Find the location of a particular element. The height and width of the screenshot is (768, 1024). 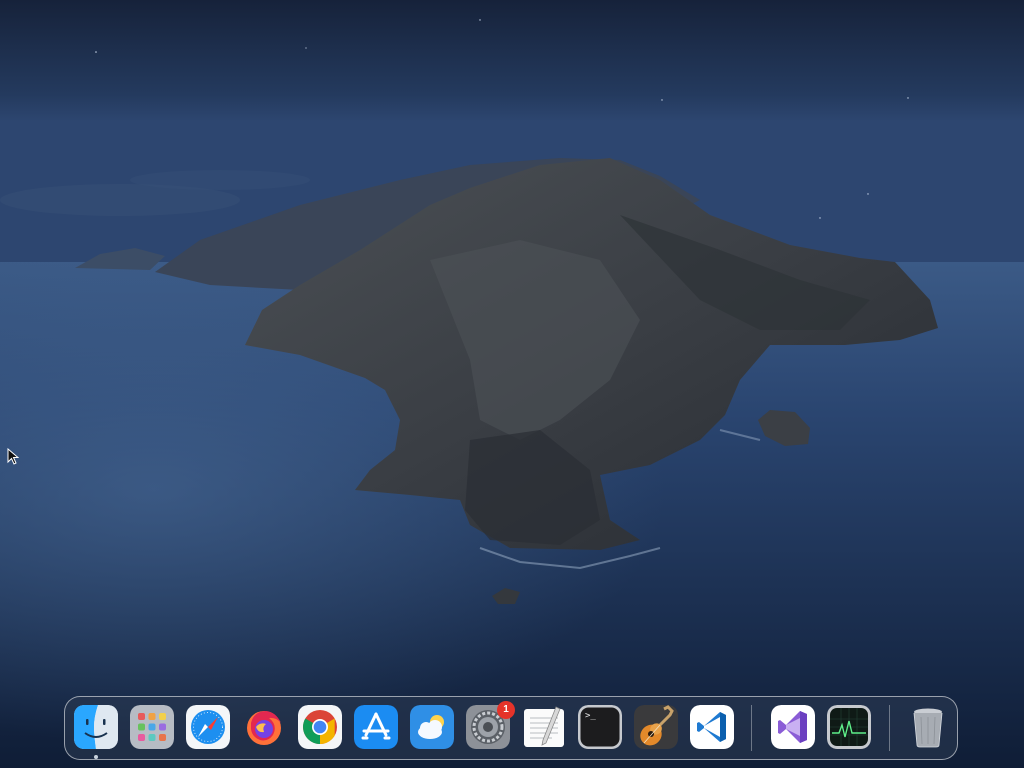

weather-icon is located at coordinates (432, 727).